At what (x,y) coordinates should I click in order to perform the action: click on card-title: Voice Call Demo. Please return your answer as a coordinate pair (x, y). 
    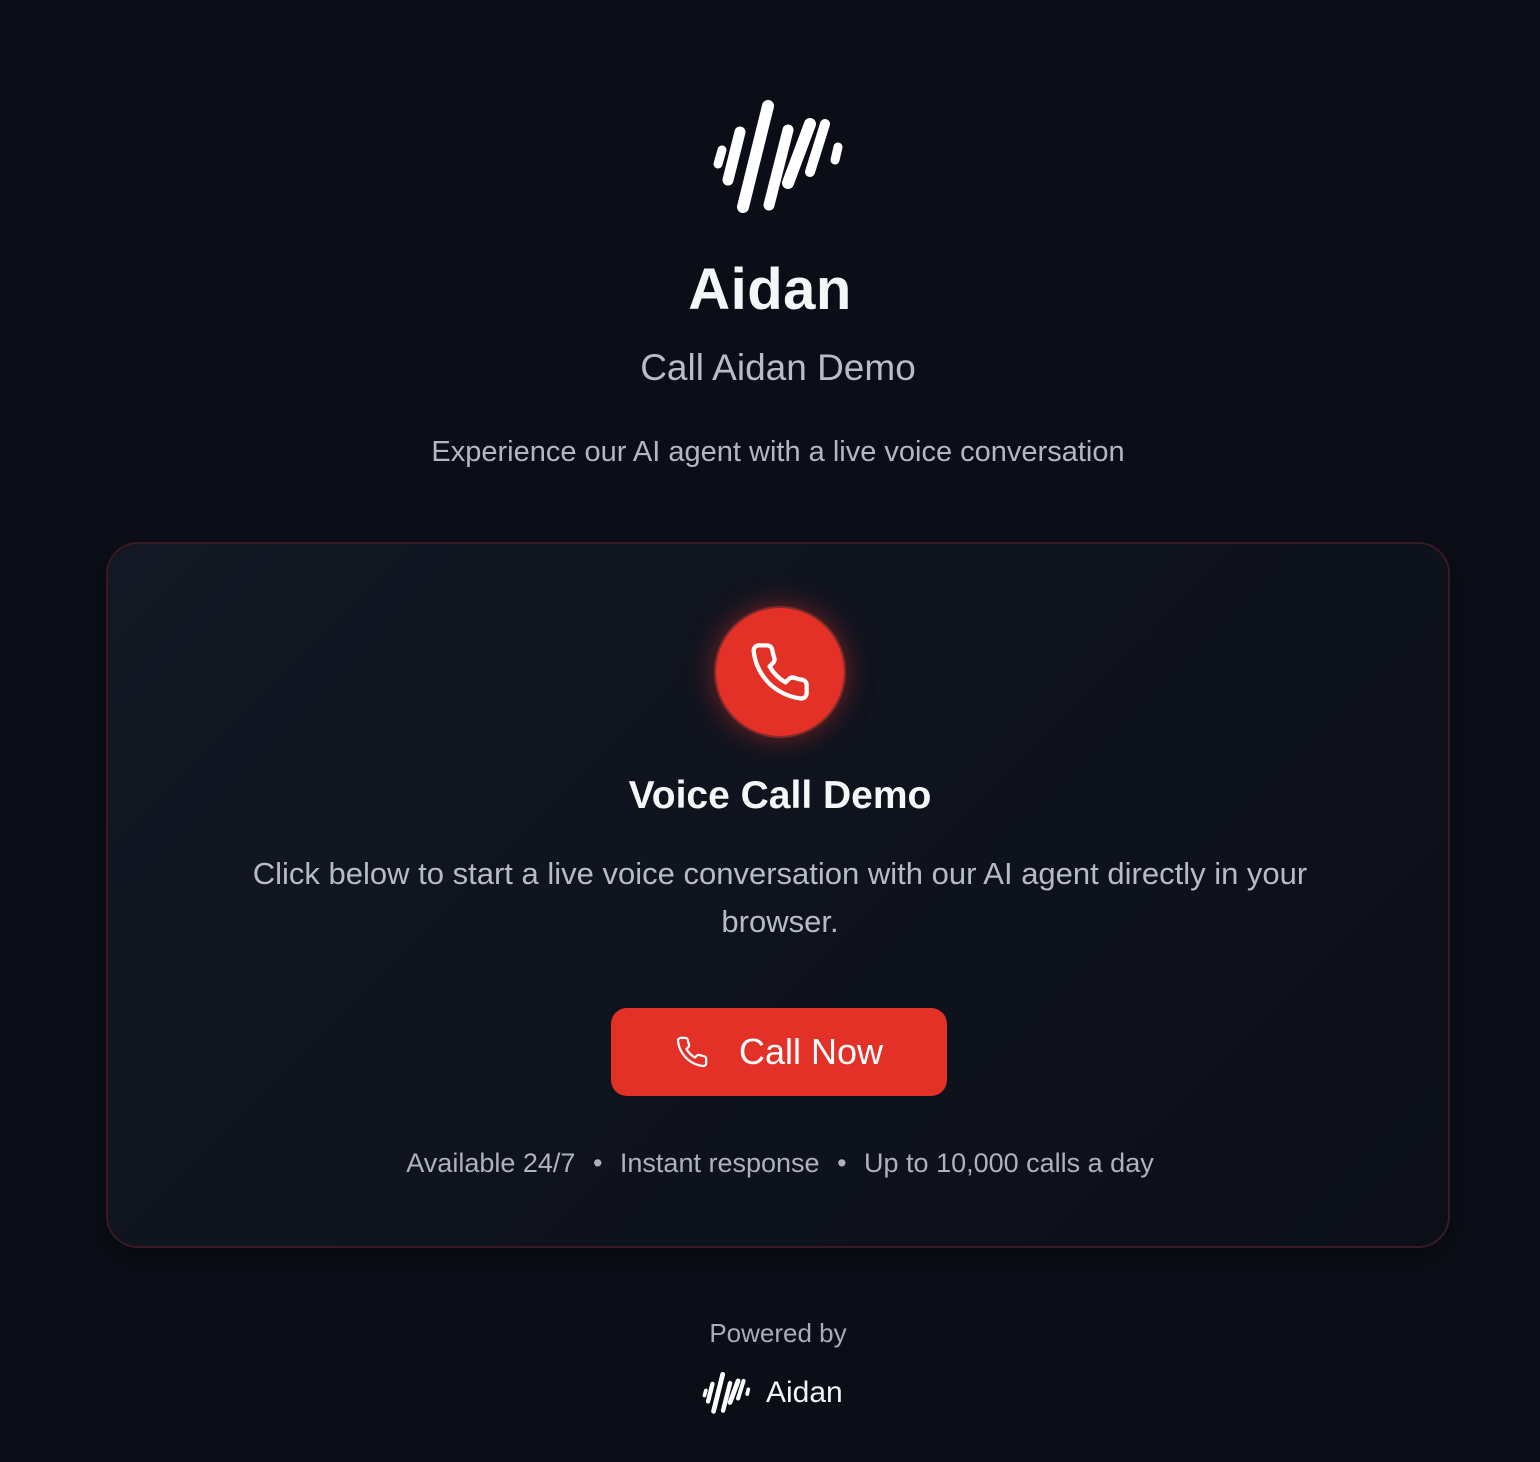
    Looking at the image, I should click on (780, 795).